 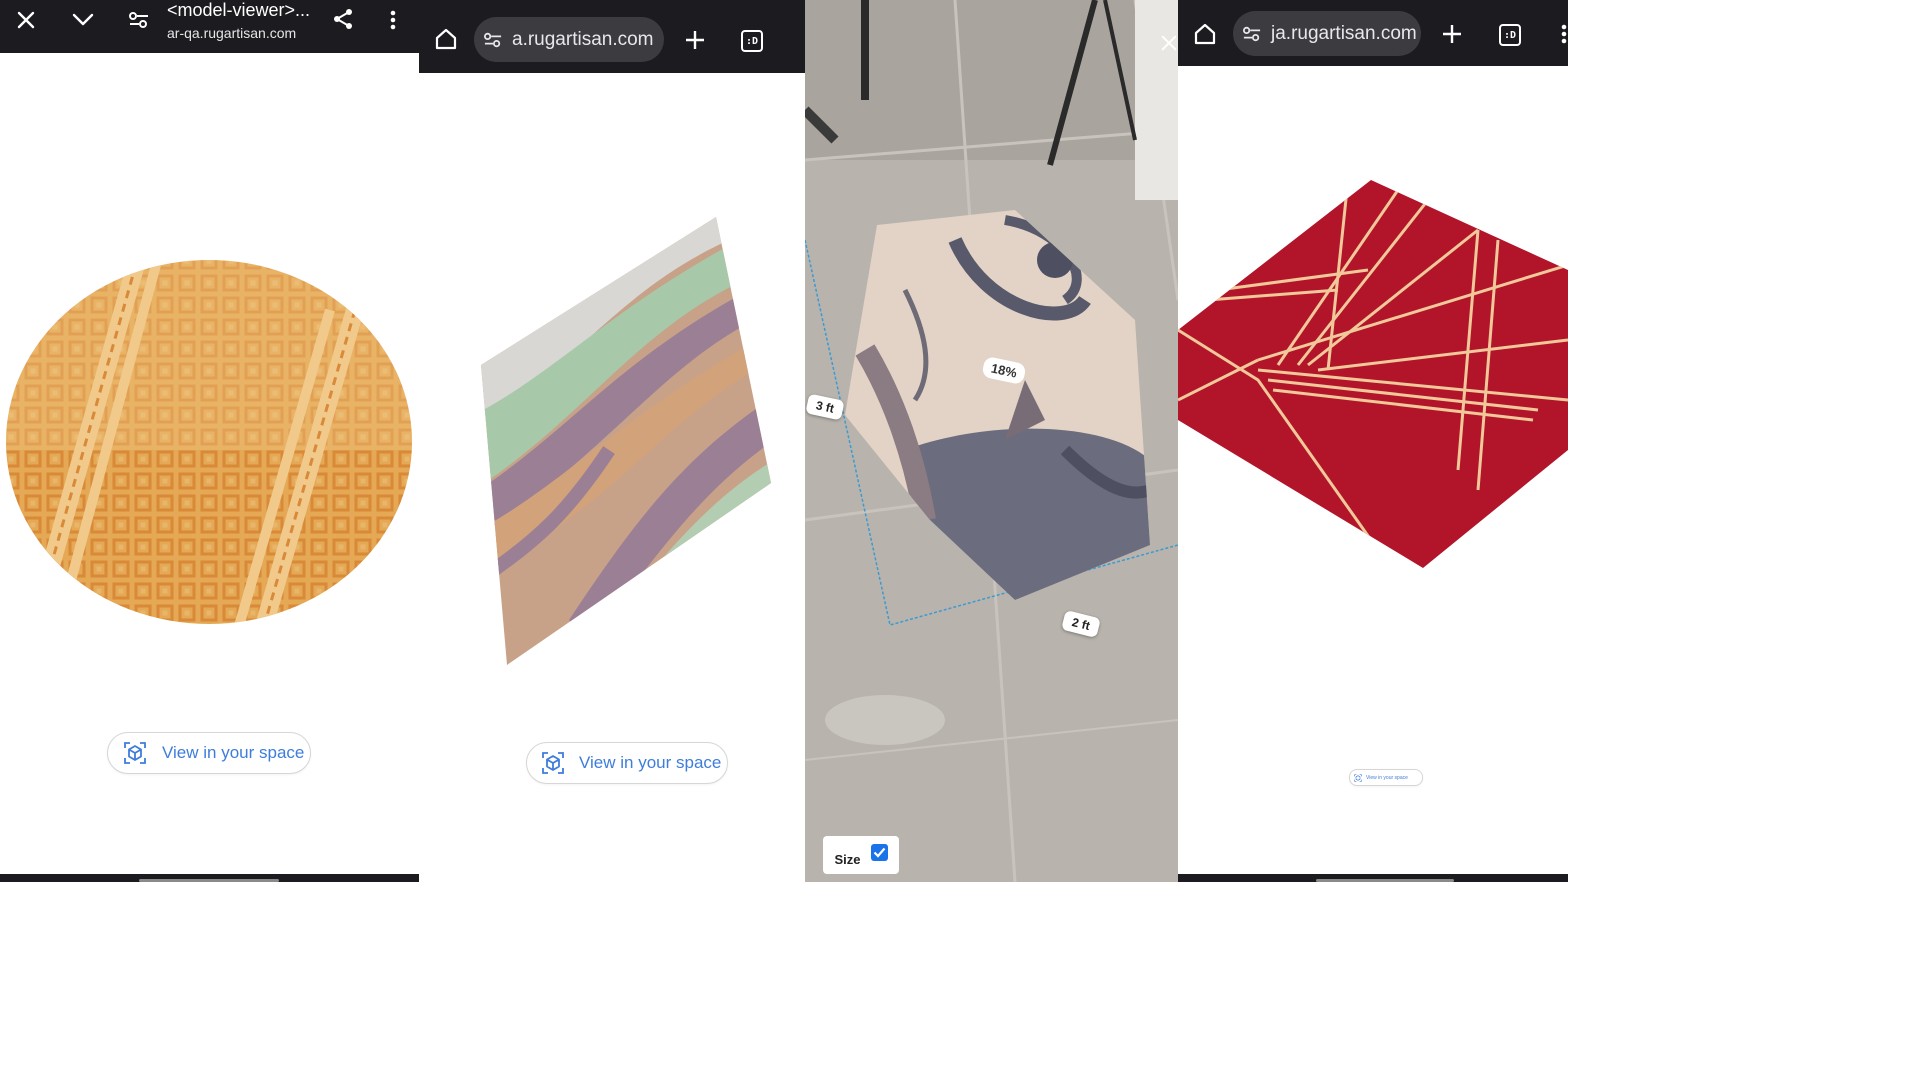 I want to click on check-icon, so click(x=879, y=852).